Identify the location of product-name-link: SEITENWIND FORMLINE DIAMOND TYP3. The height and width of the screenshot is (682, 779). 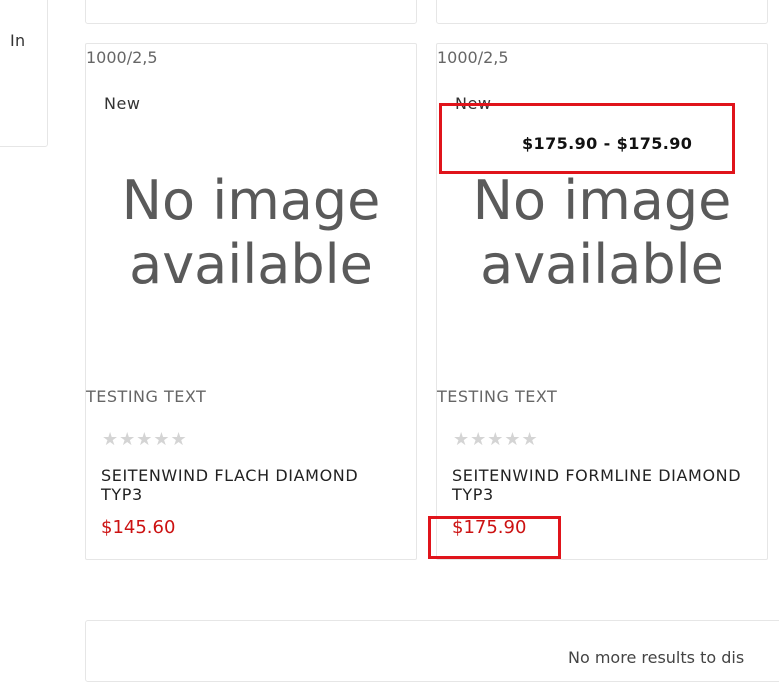
(602, 485).